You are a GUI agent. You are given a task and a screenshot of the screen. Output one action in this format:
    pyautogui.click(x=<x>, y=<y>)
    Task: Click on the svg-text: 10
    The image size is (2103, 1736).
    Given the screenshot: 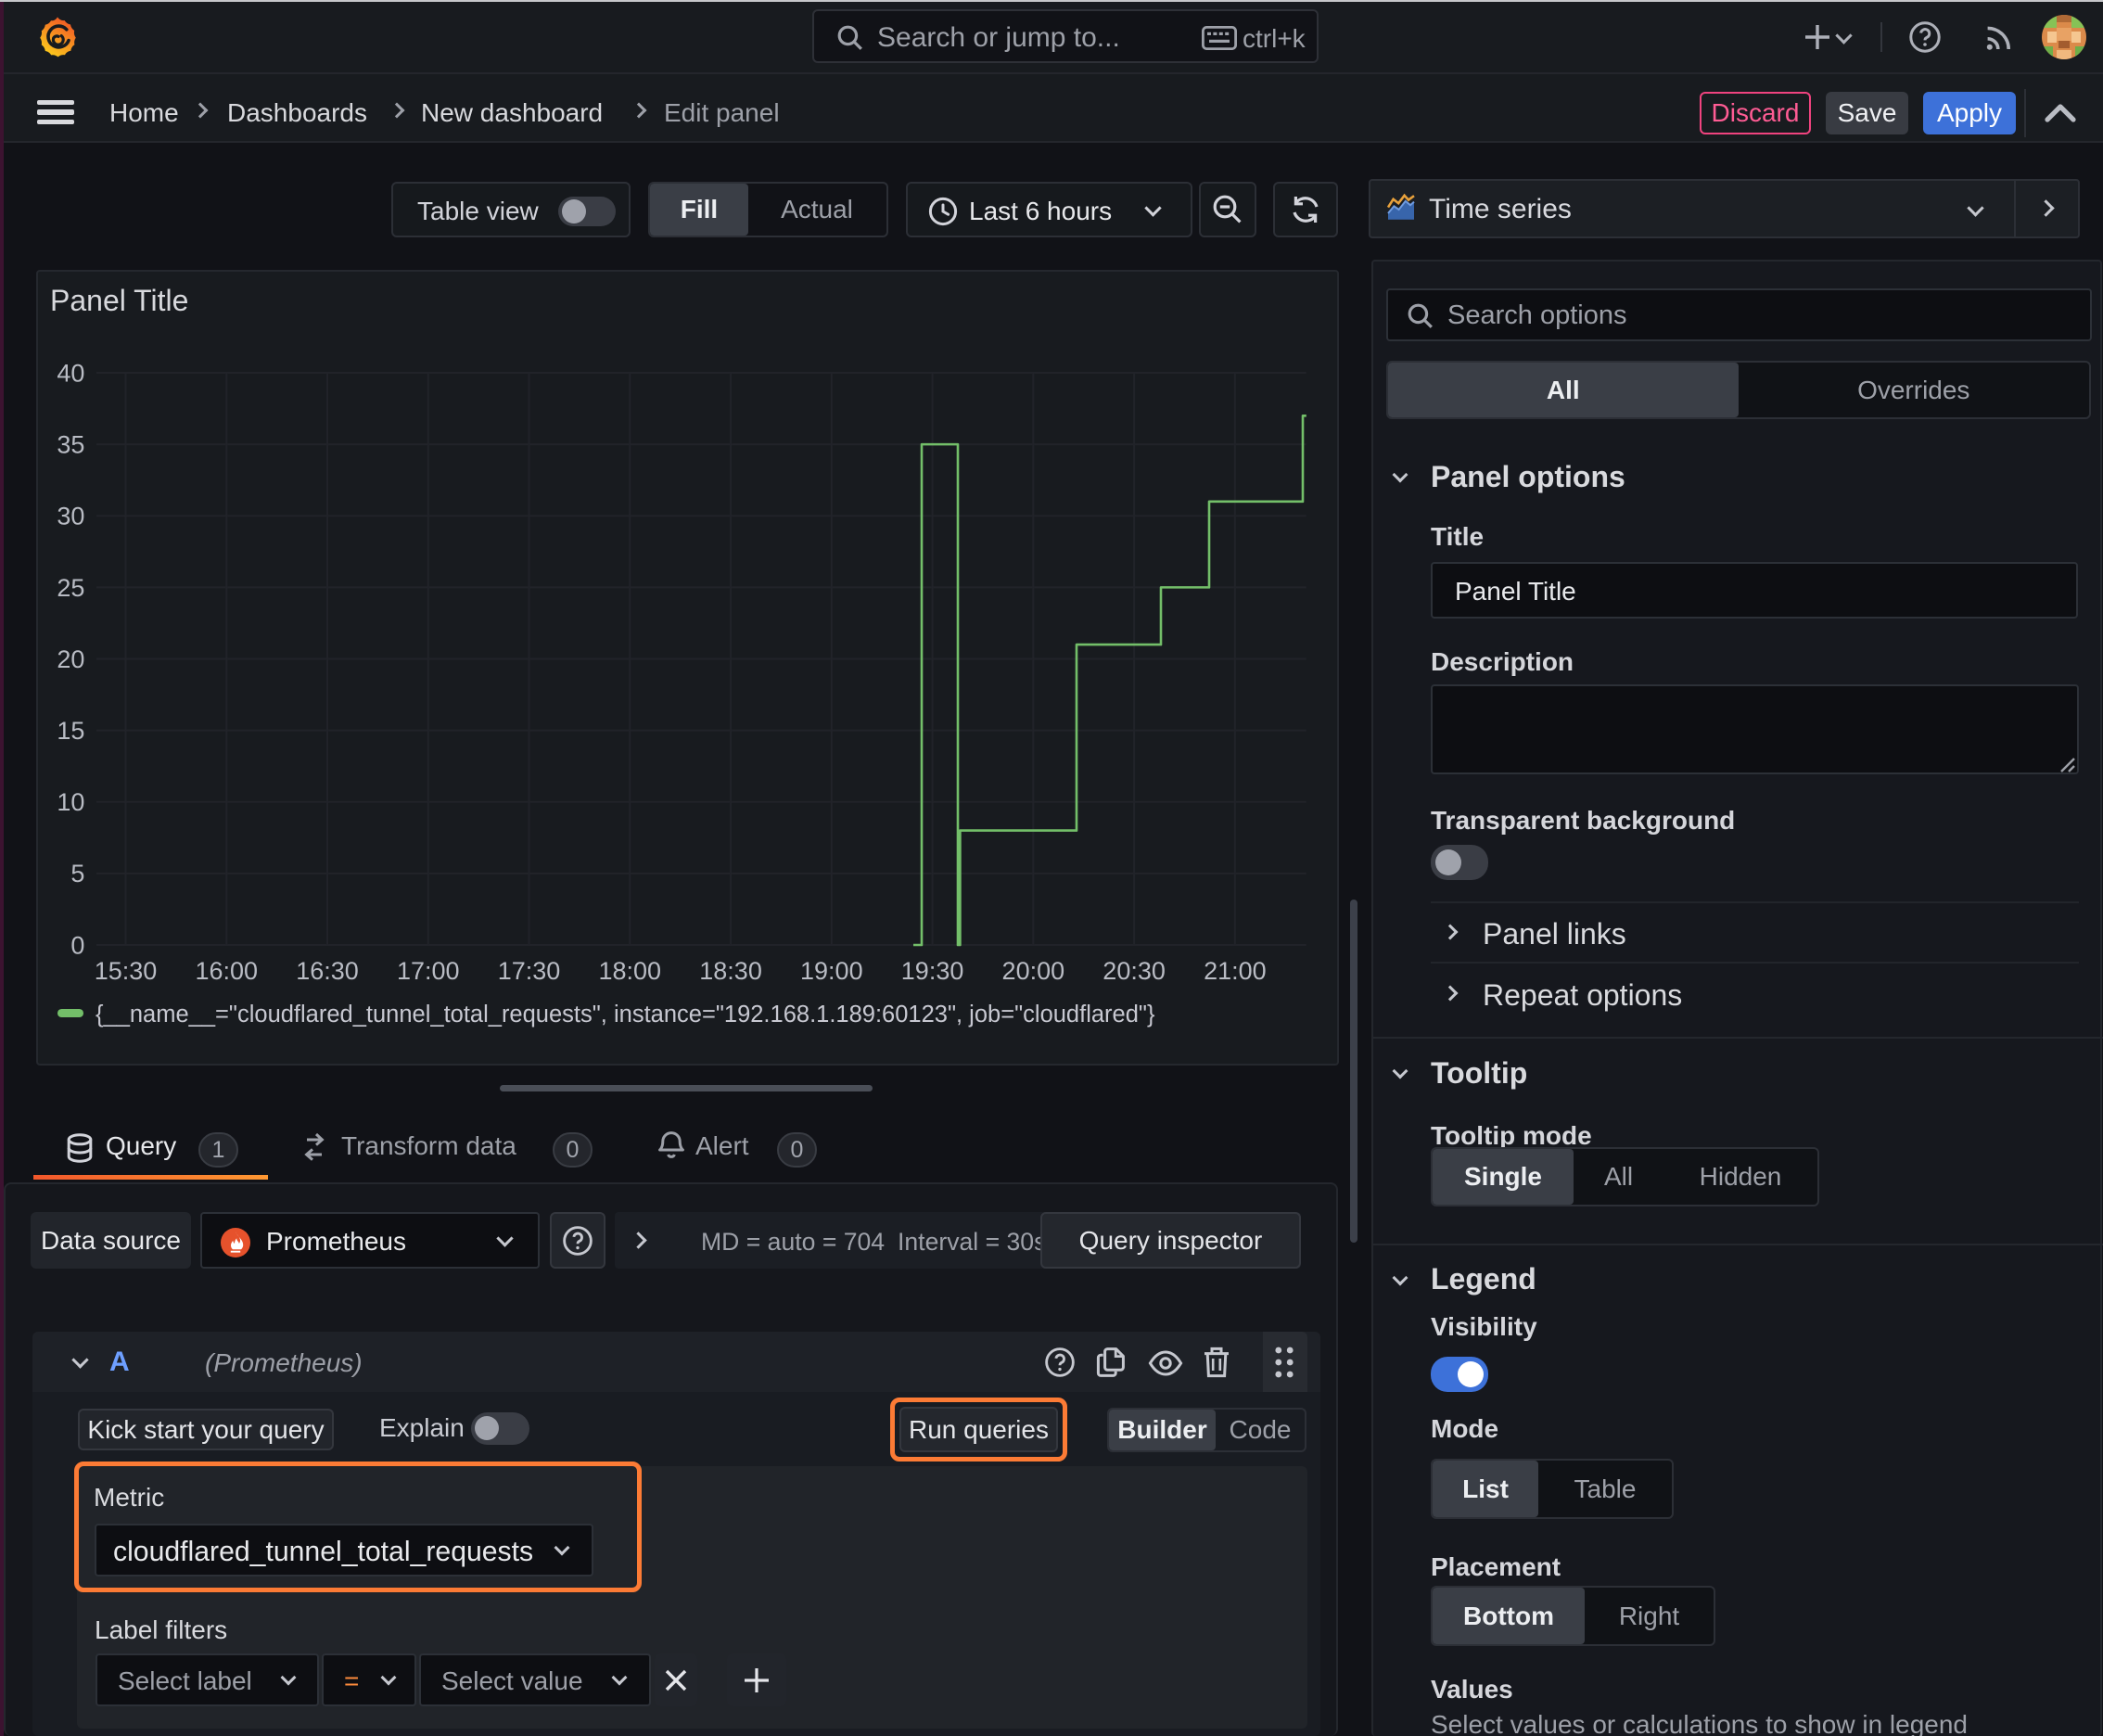 What is the action you would take?
    pyautogui.click(x=70, y=802)
    